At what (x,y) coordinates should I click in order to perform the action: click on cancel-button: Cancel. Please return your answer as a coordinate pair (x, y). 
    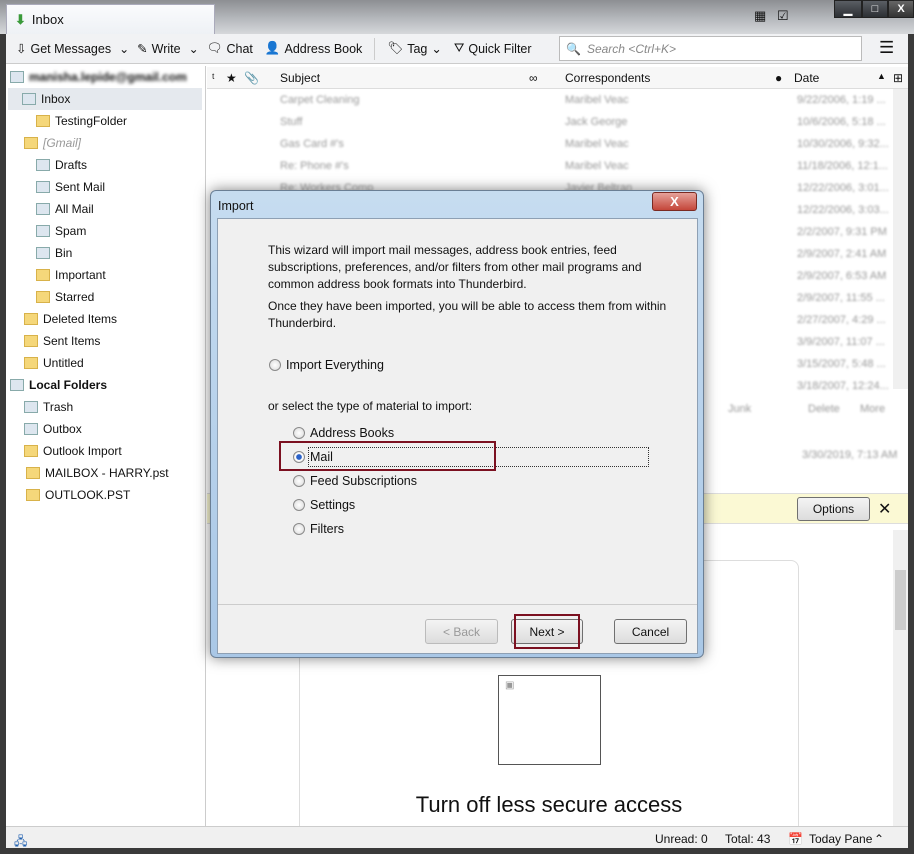
    Looking at the image, I should click on (650, 631).